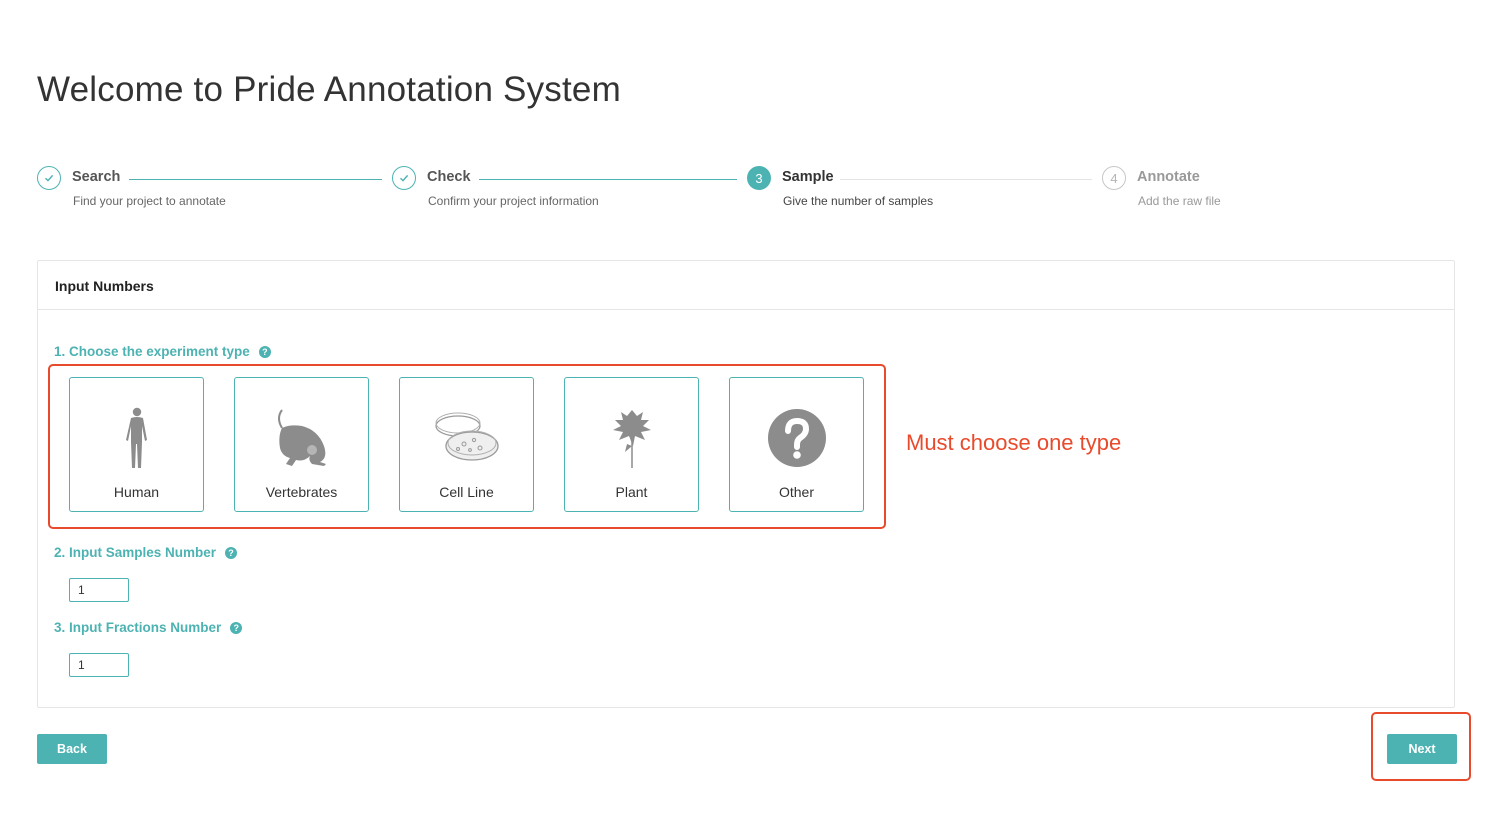  What do you see at coordinates (329, 89) in the screenshot?
I see `page-title: Welcome to Pride Annotation System` at bounding box center [329, 89].